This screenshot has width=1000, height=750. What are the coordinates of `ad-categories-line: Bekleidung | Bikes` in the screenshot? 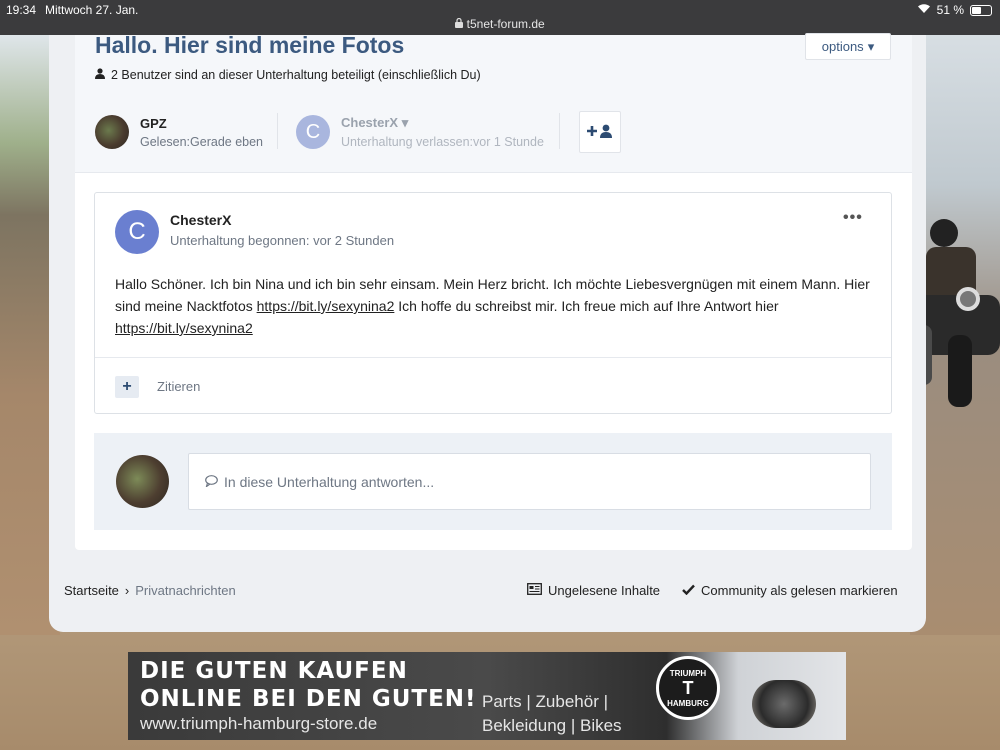 It's located at (552, 725).